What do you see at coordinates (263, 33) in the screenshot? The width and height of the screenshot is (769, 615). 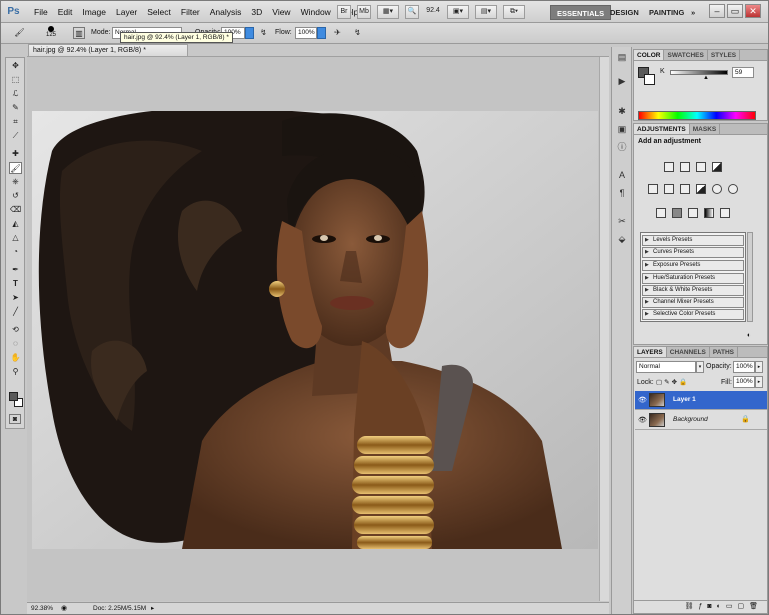 I see `pressure-opacity-icon: ↯` at bounding box center [263, 33].